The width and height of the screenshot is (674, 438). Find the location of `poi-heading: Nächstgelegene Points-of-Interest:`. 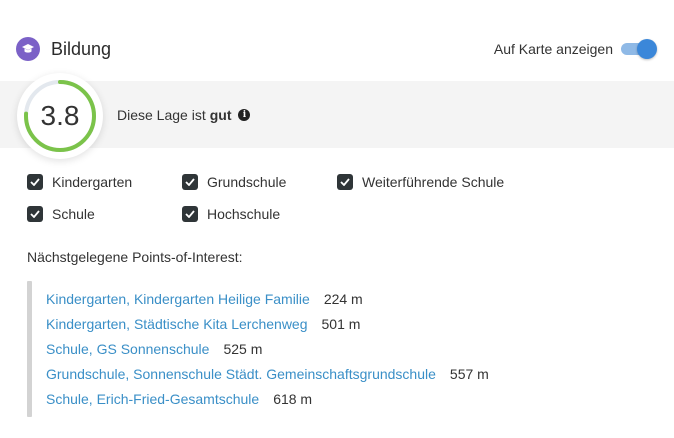

poi-heading: Nächstgelegene Points-of-Interest: is located at coordinates (135, 257).